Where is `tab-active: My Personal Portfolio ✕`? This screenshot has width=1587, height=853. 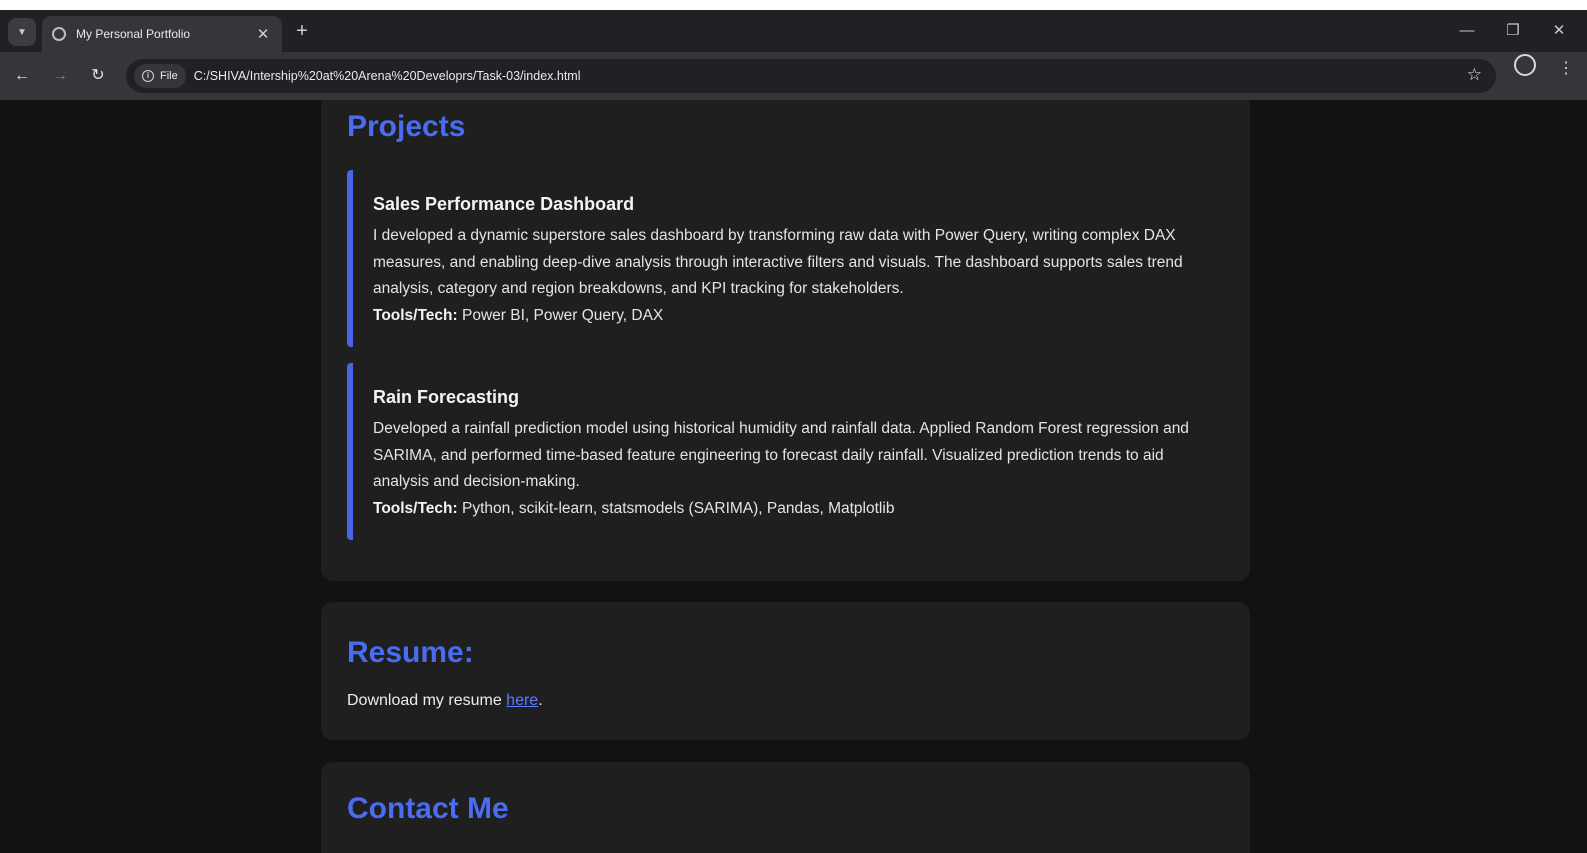 tab-active: My Personal Portfolio ✕ is located at coordinates (162, 34).